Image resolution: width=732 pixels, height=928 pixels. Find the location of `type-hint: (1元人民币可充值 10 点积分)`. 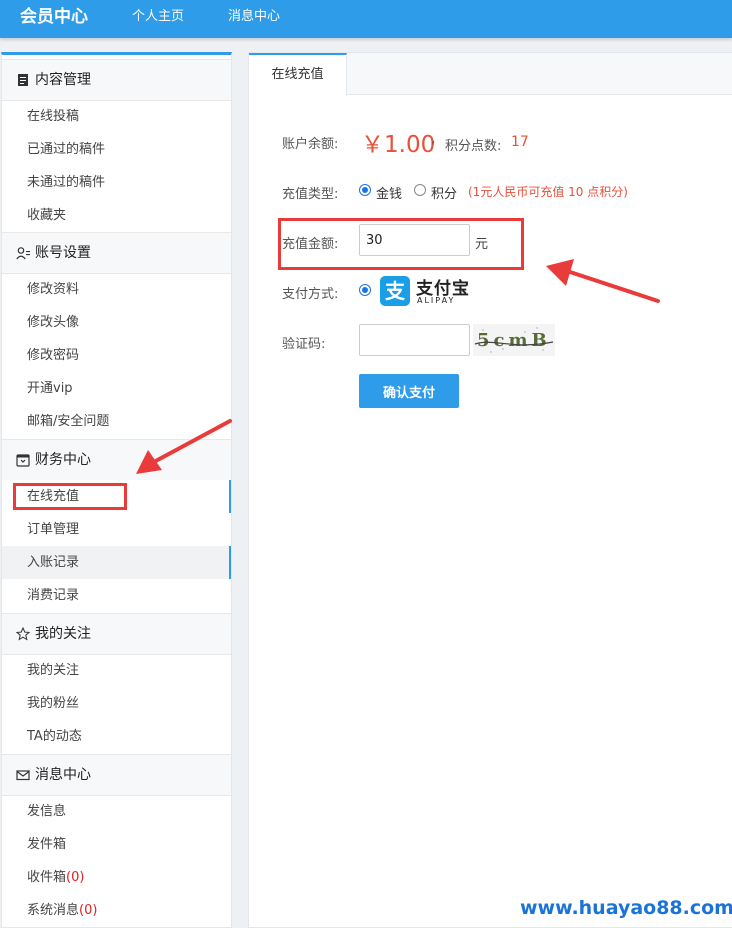

type-hint: (1元人民币可充值 10 点积分) is located at coordinates (548, 192).